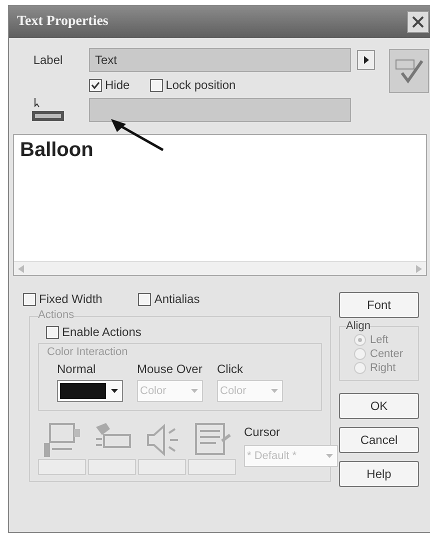  What do you see at coordinates (220, 60) in the screenshot?
I see `label-field: Text` at bounding box center [220, 60].